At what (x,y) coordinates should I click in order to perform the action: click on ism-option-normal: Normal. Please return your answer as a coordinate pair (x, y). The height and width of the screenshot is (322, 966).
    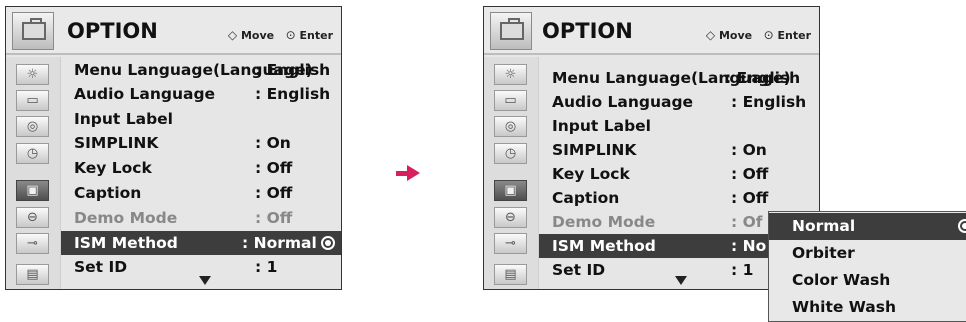
    Looking at the image, I should click on (867, 226).